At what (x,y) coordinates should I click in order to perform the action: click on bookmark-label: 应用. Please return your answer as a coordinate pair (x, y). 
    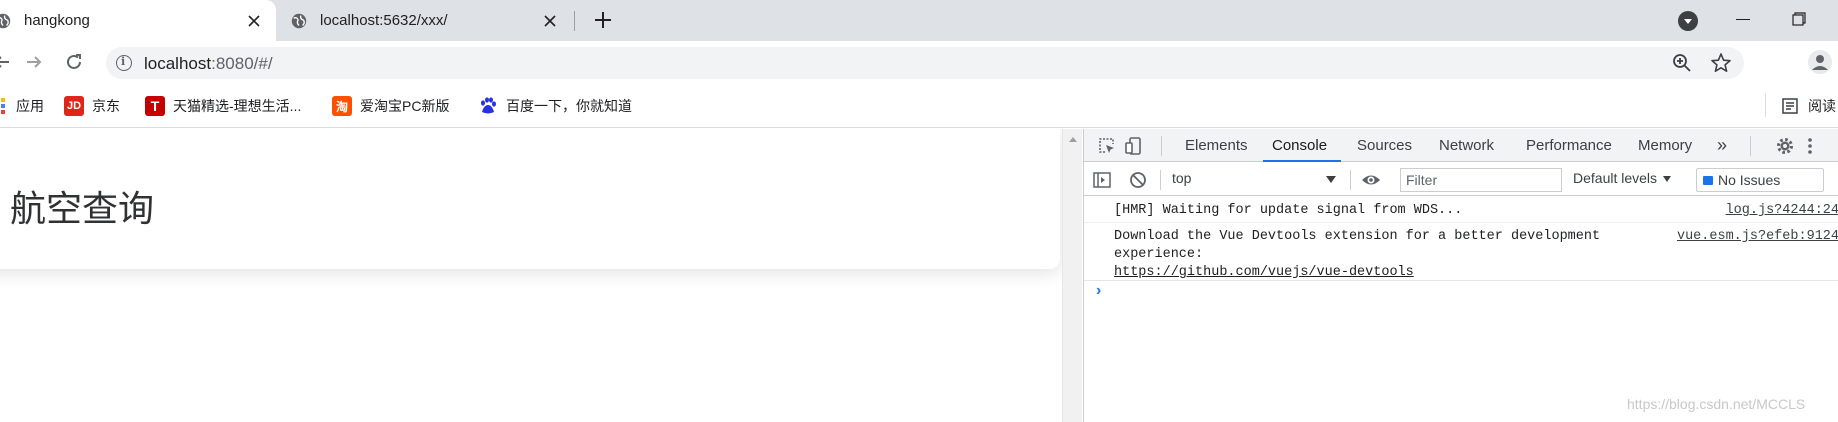
    Looking at the image, I should click on (30, 106).